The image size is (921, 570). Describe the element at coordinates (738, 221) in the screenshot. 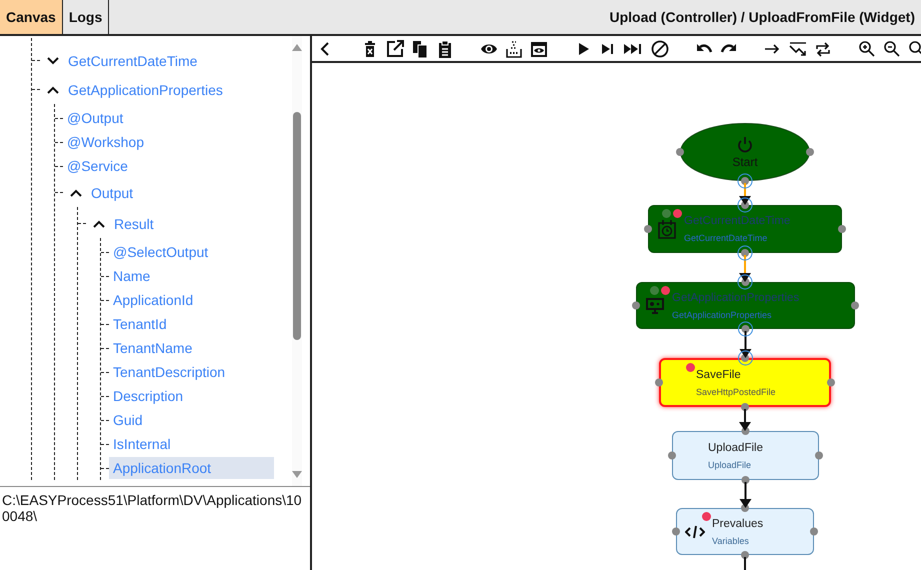

I see `node-title: GetCurrentDateTime` at that location.